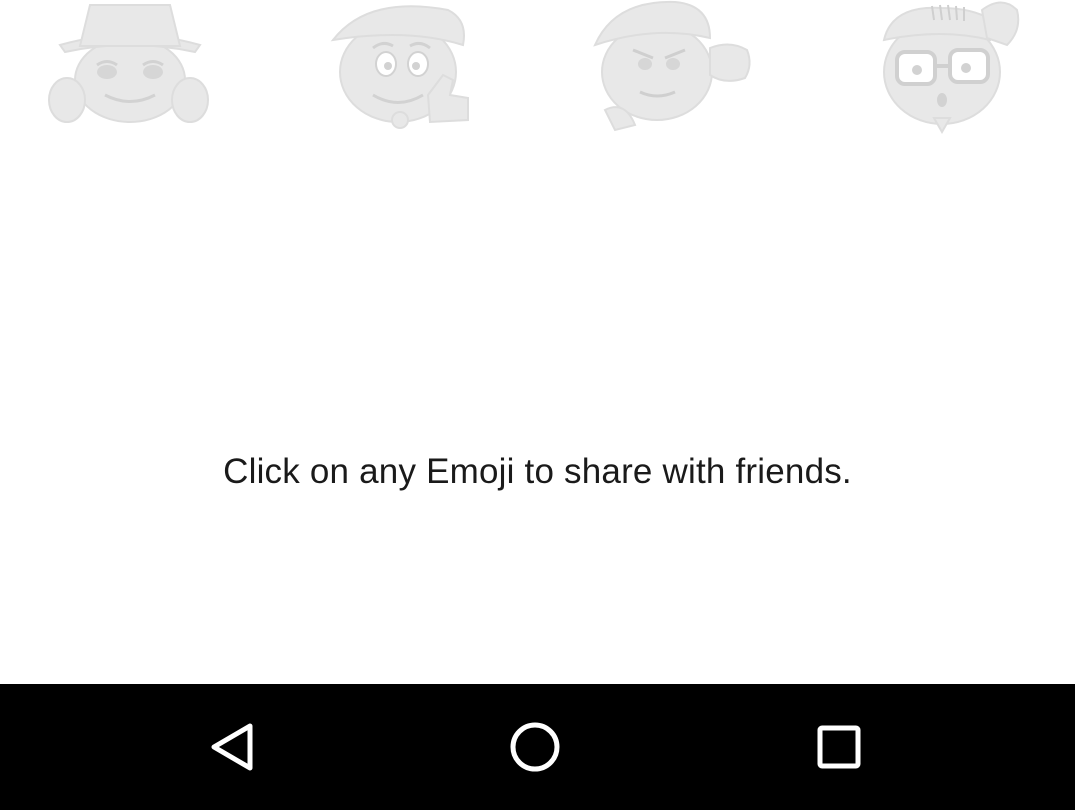  What do you see at coordinates (670, 70) in the screenshot?
I see `cap-fist-emoji-icon` at bounding box center [670, 70].